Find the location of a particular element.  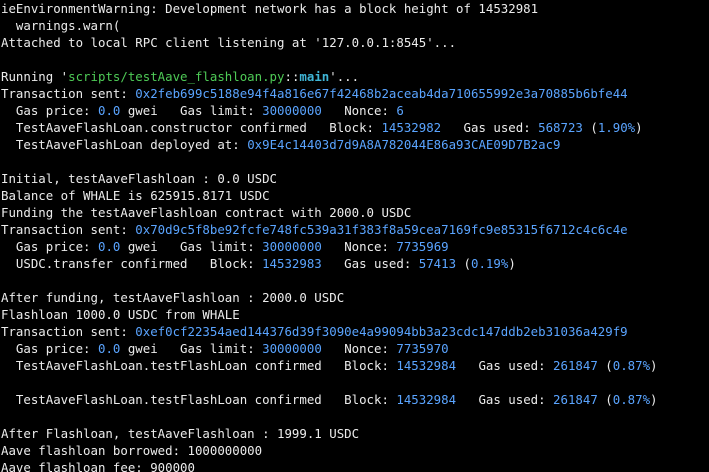

terminal-text-segment: 14532983 is located at coordinates (292, 263).